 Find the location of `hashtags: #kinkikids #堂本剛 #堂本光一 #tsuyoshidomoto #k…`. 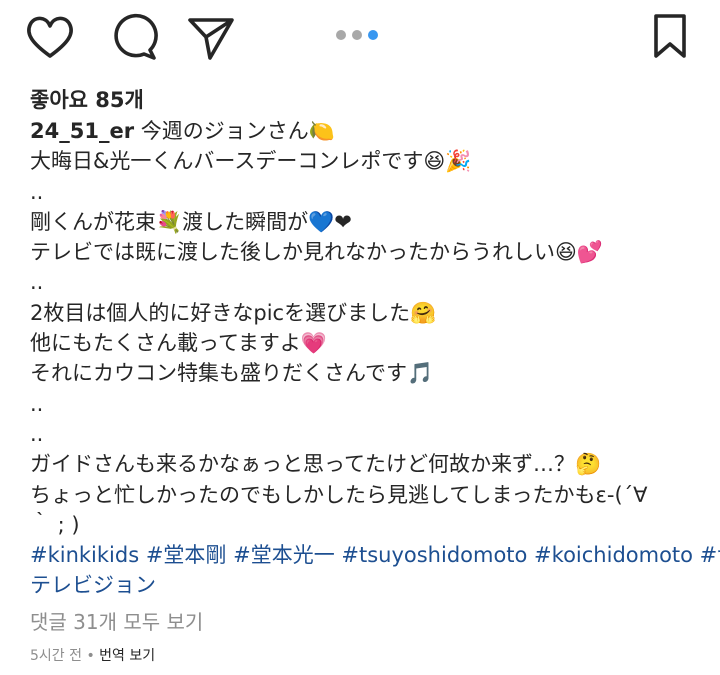

hashtags: #kinkikids #堂本剛 #堂本光一 #tsuyoshidomoto #k… is located at coordinates (375, 555).